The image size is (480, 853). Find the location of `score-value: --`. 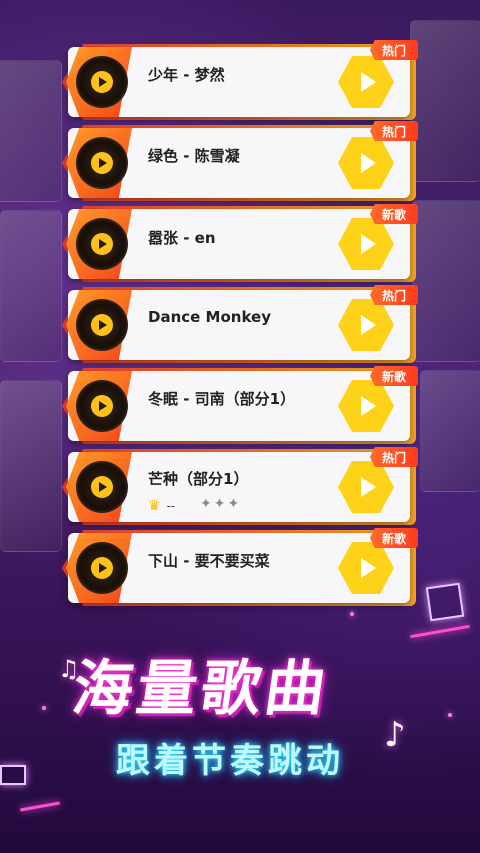

score-value: -- is located at coordinates (171, 506).